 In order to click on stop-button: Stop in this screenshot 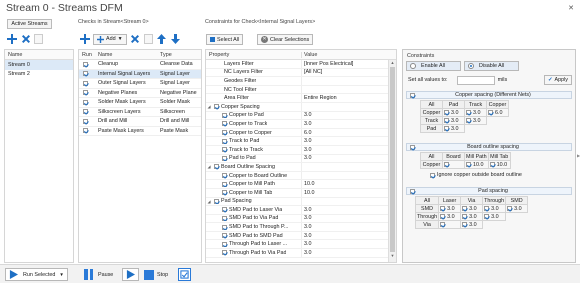, I will do `click(156, 274)`.